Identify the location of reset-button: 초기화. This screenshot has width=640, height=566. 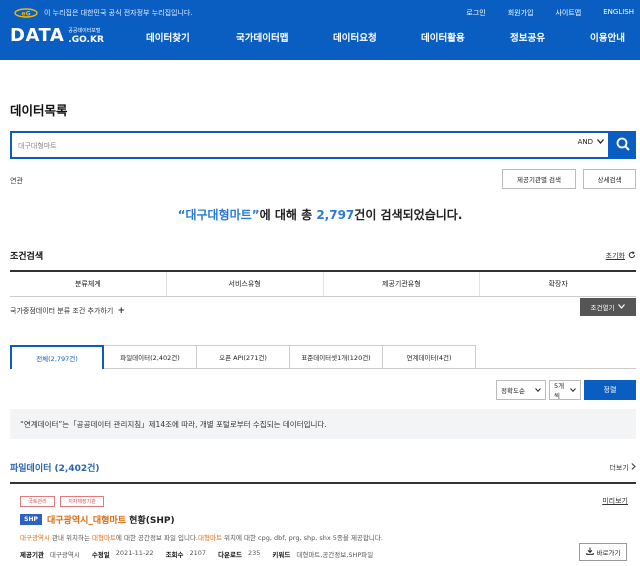
(621, 256).